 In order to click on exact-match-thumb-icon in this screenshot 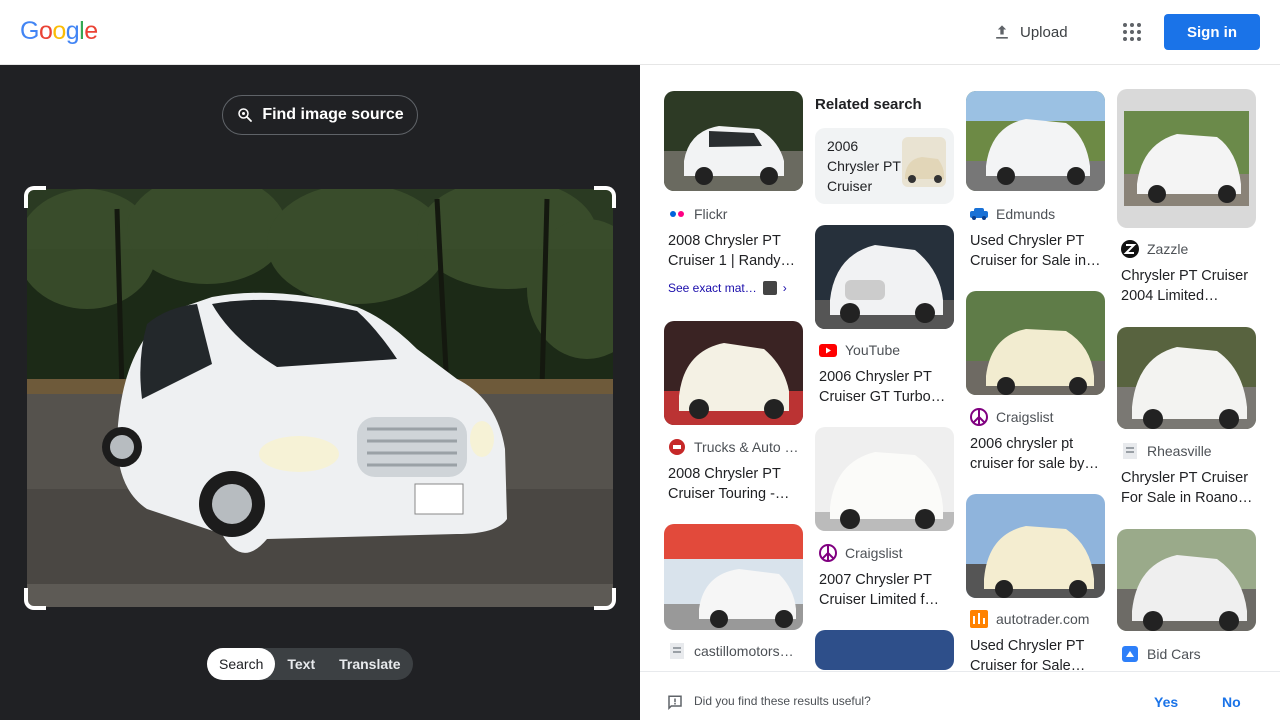, I will do `click(769, 288)`.